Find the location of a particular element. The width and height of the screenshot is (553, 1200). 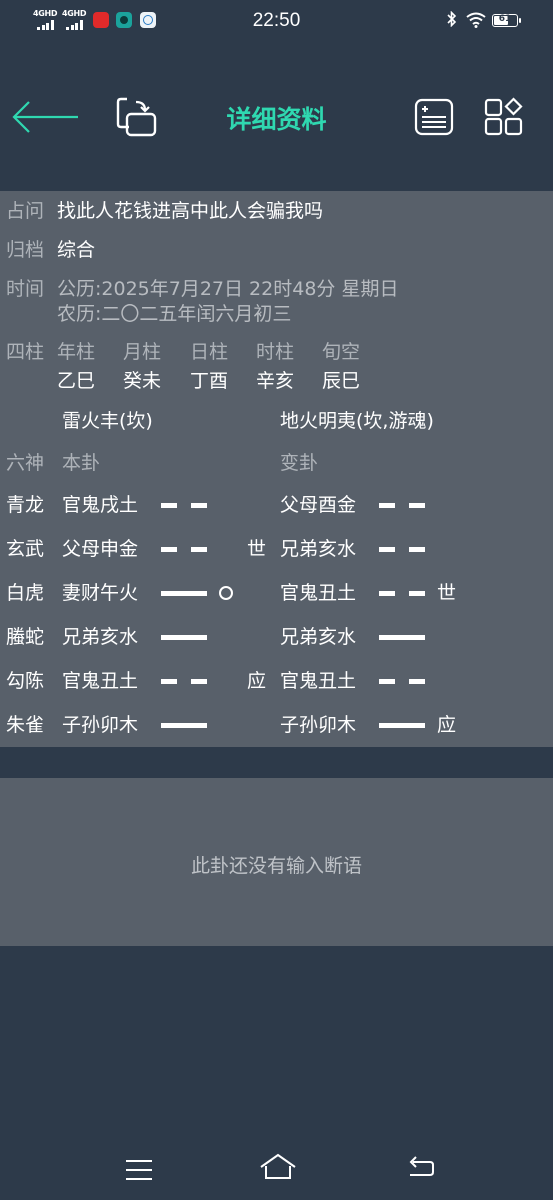

six-spirit-label: 勾陈 is located at coordinates (25, 681).